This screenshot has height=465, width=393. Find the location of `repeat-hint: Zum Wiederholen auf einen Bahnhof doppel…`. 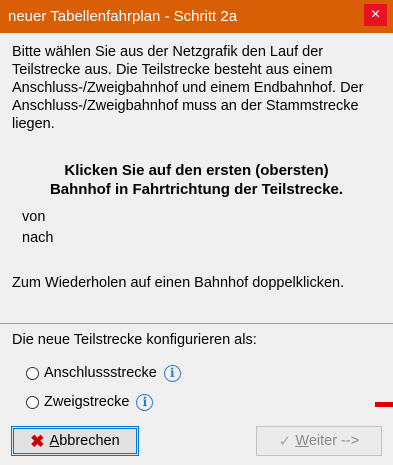

repeat-hint: Zum Wiederholen auf einen Bahnhof doppel… is located at coordinates (178, 283).